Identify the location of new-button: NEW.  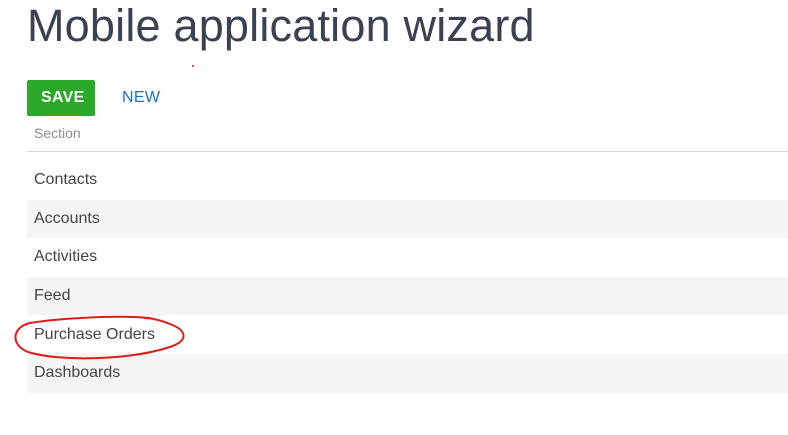
(141, 98).